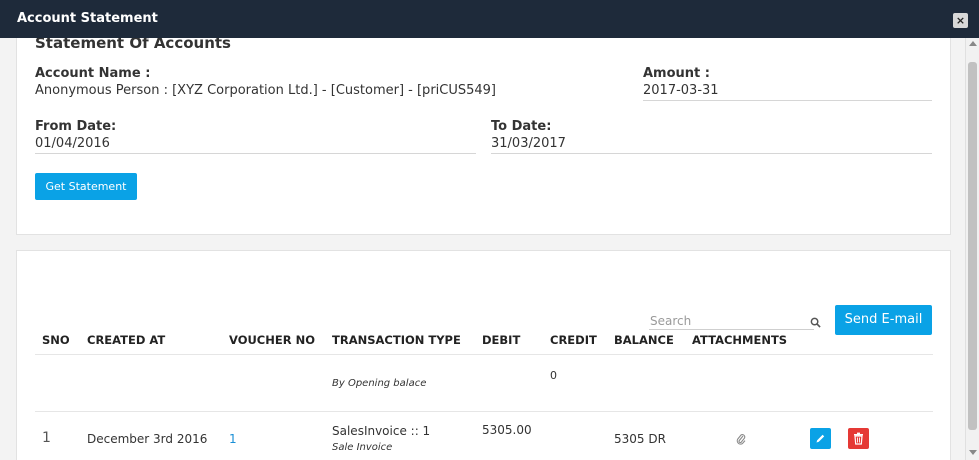 Image resolution: width=979 pixels, height=460 pixels. What do you see at coordinates (644, 340) in the screenshot?
I see `col-header-balance: BALANCE` at bounding box center [644, 340].